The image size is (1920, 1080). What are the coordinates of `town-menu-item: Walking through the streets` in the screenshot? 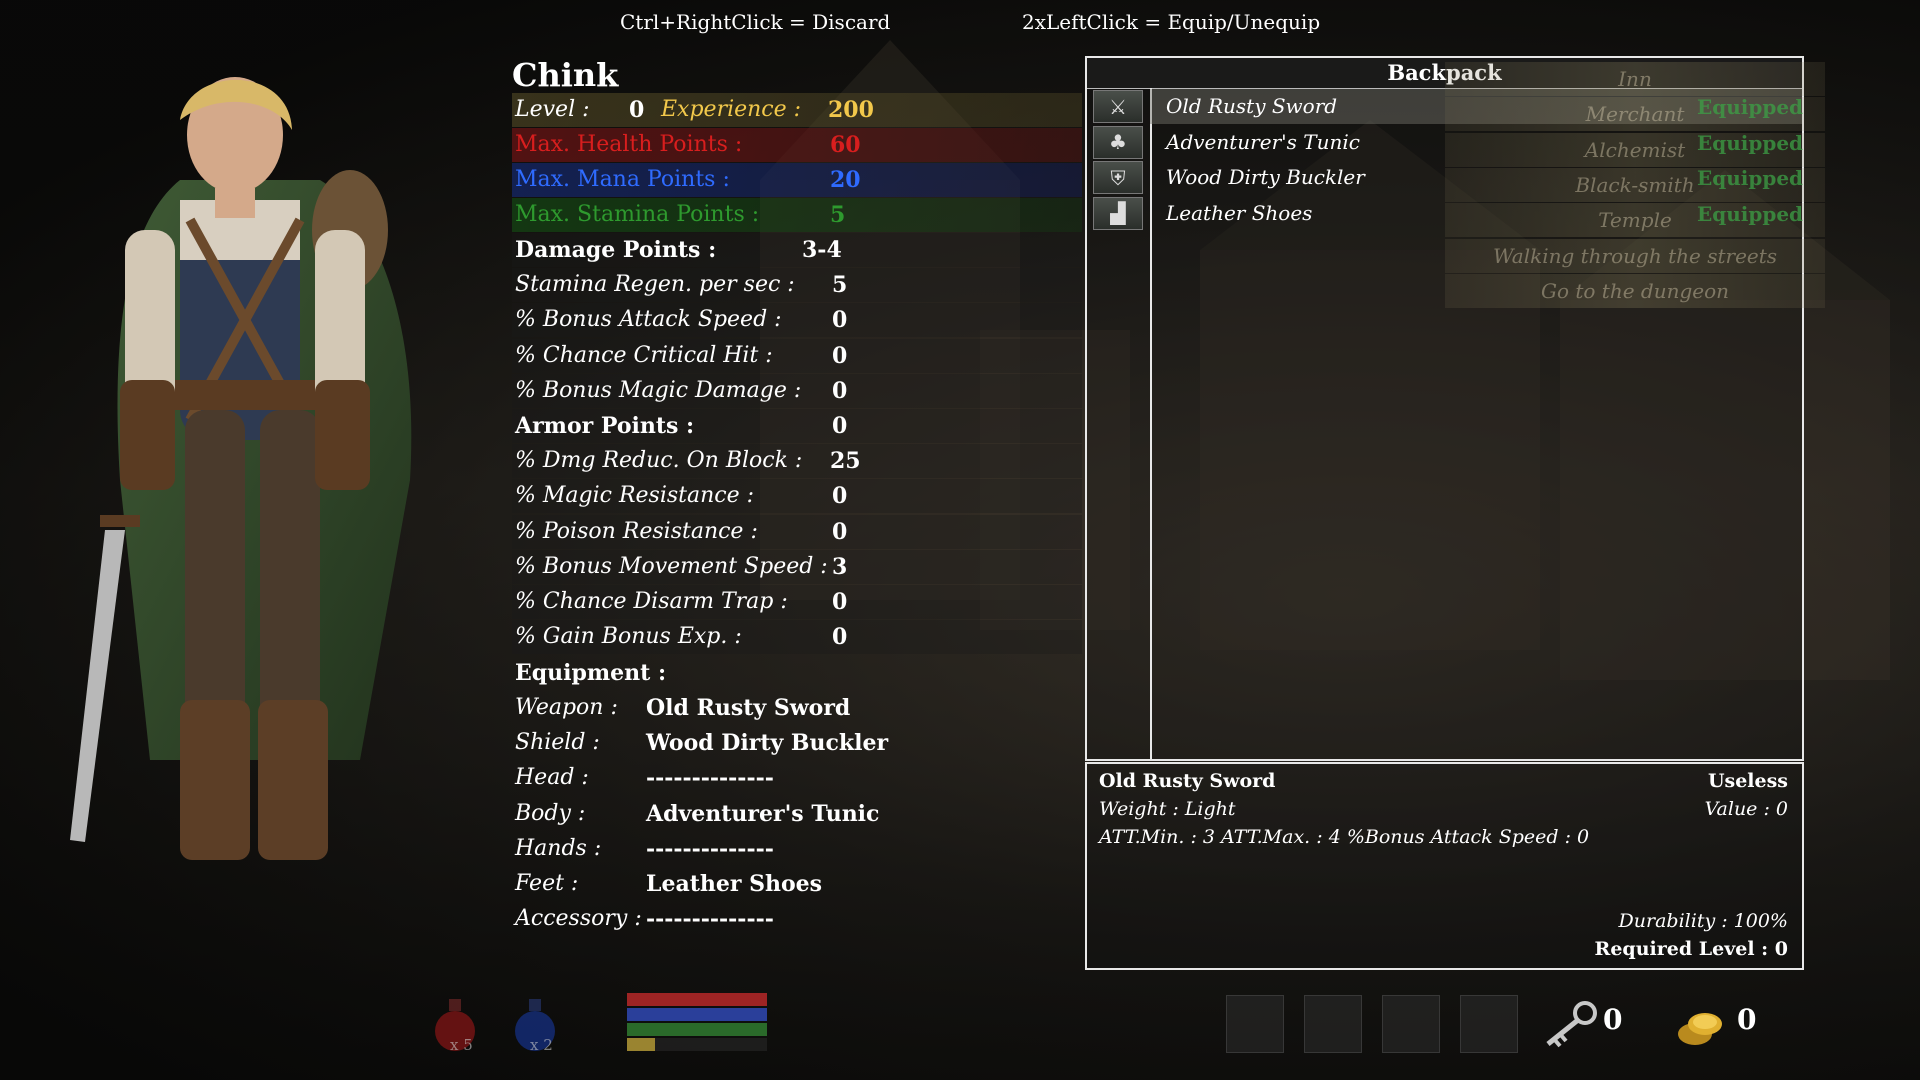 It's located at (1635, 255).